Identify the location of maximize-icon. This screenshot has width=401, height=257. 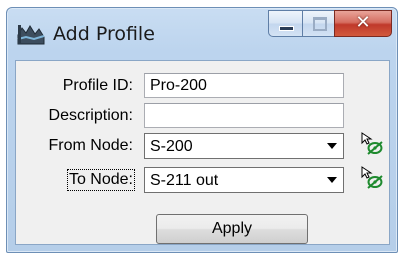
(320, 24).